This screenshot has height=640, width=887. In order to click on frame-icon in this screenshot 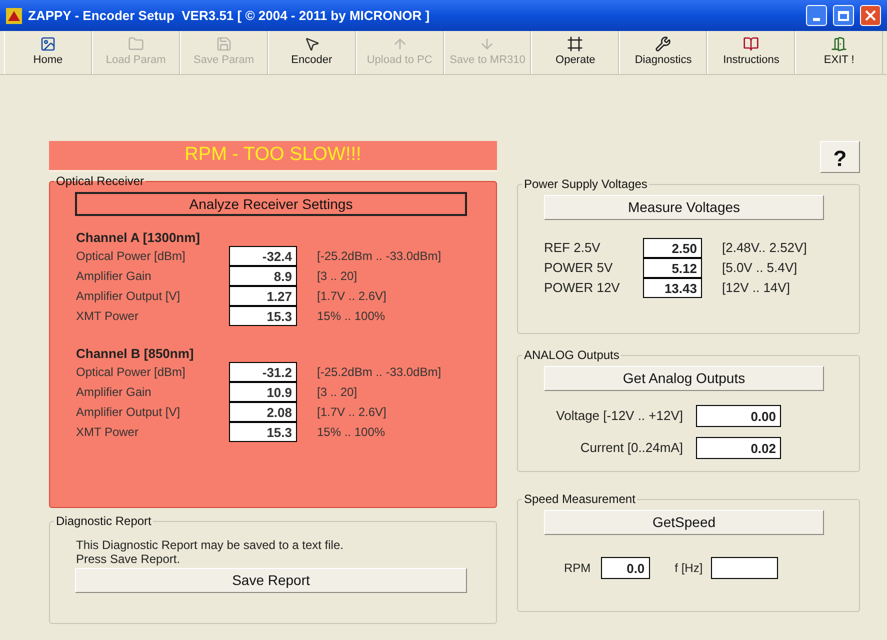, I will do `click(575, 44)`.